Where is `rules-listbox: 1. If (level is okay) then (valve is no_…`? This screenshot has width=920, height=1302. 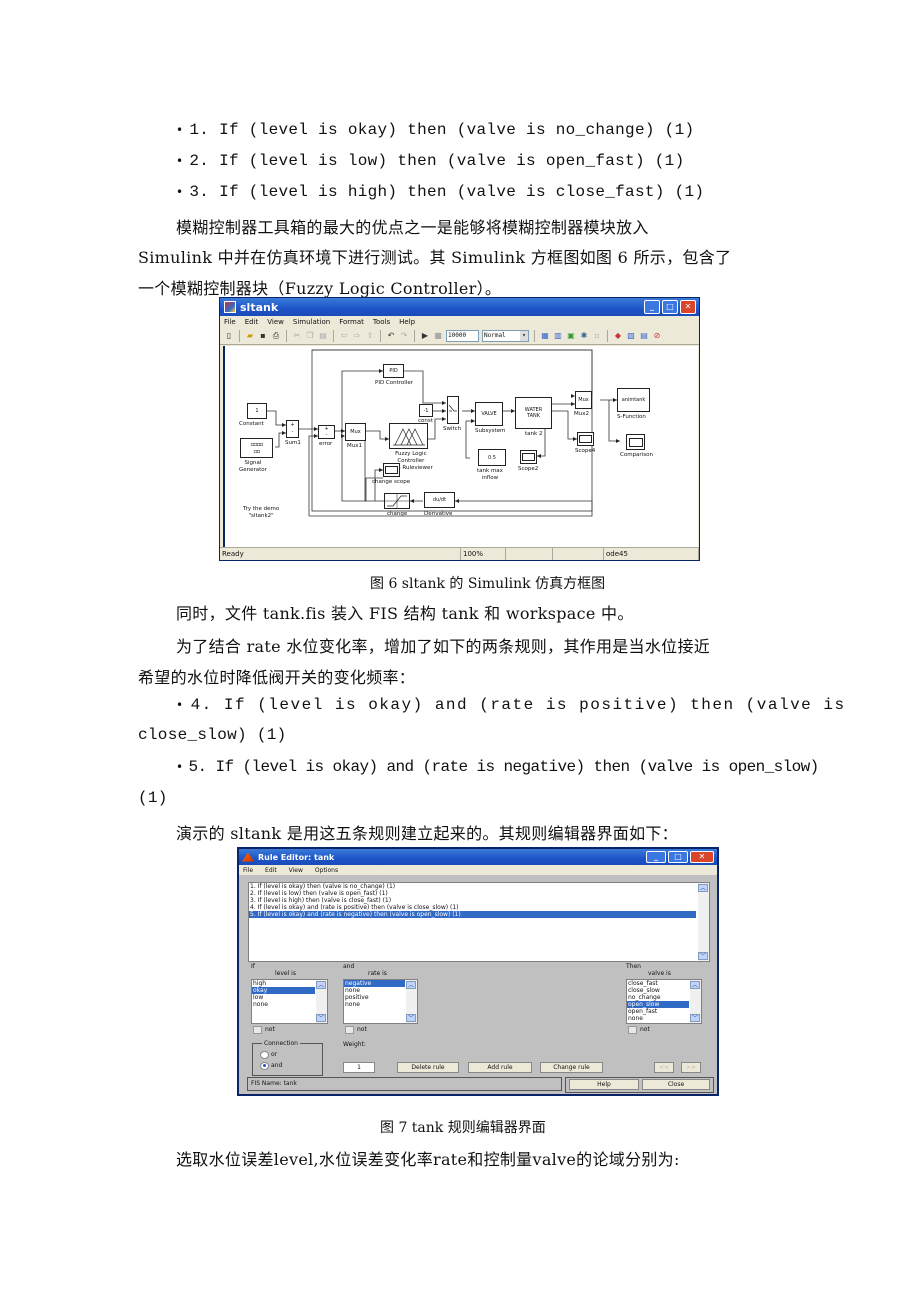 rules-listbox: 1. If (level is okay) then (valve is no_… is located at coordinates (479, 922).